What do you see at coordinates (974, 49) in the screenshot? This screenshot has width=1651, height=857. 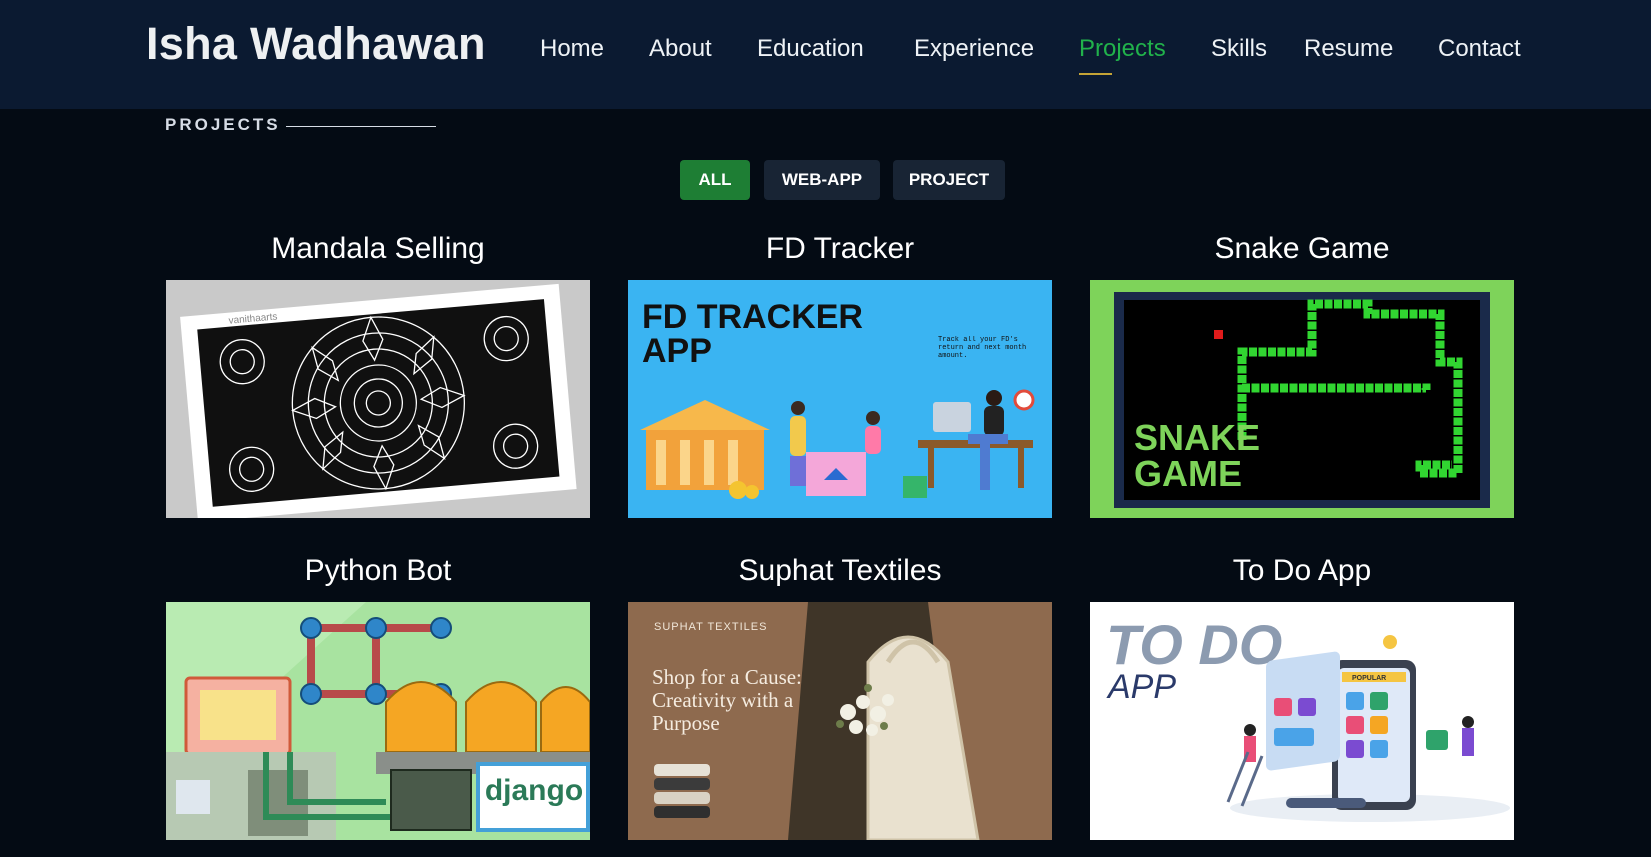 I see `nav-experience: Experience` at bounding box center [974, 49].